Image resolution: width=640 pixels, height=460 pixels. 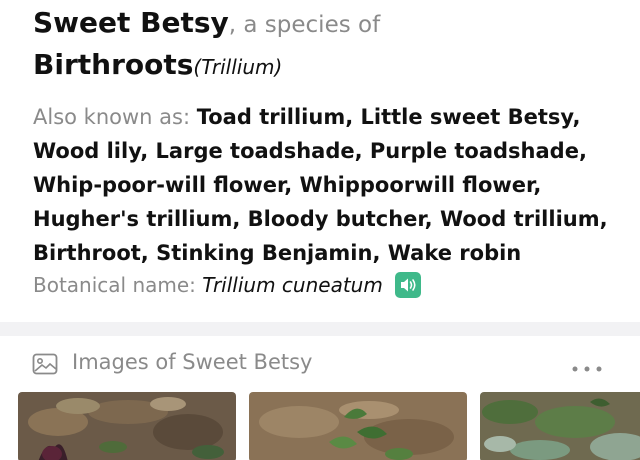 I want to click on speaker-icon, so click(x=408, y=284).